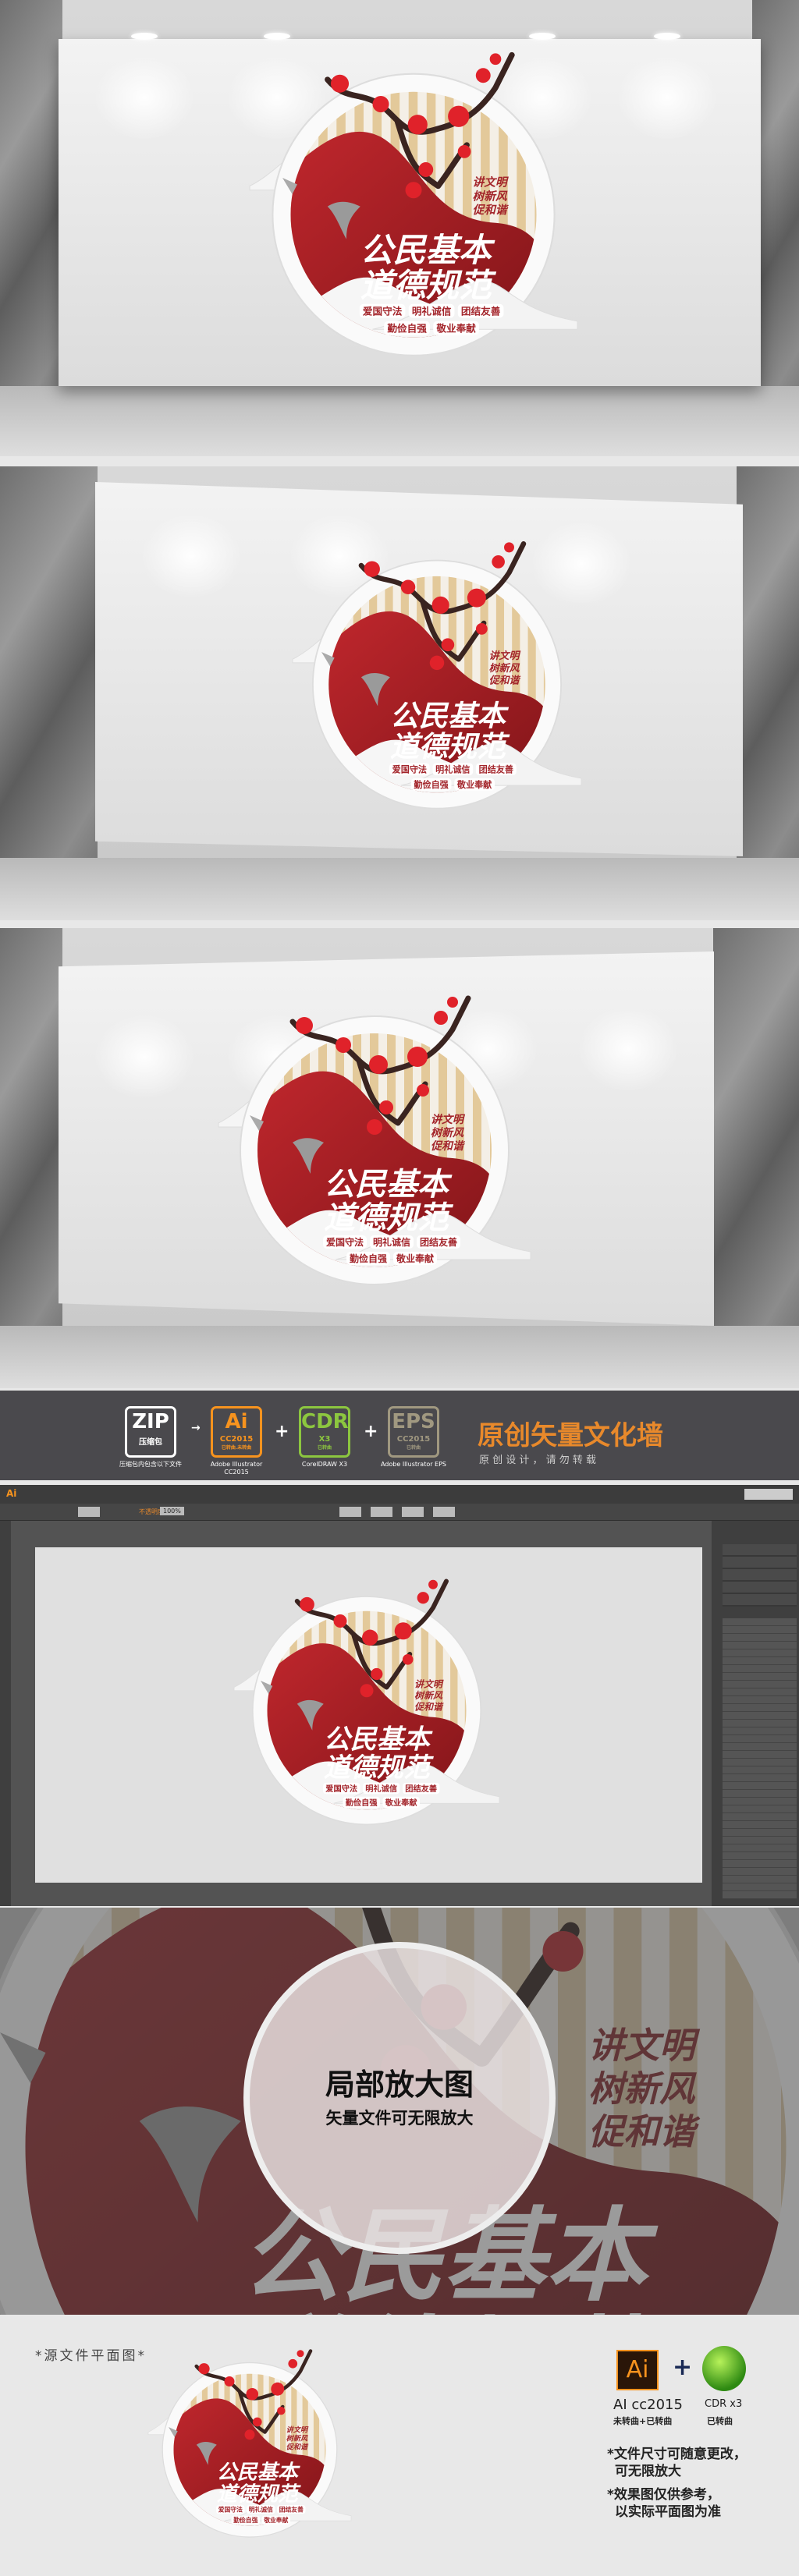 The width and height of the screenshot is (799, 2576). I want to click on banner-subline: 原 创 设 计 ， 请 勿 转 载, so click(538, 1460).